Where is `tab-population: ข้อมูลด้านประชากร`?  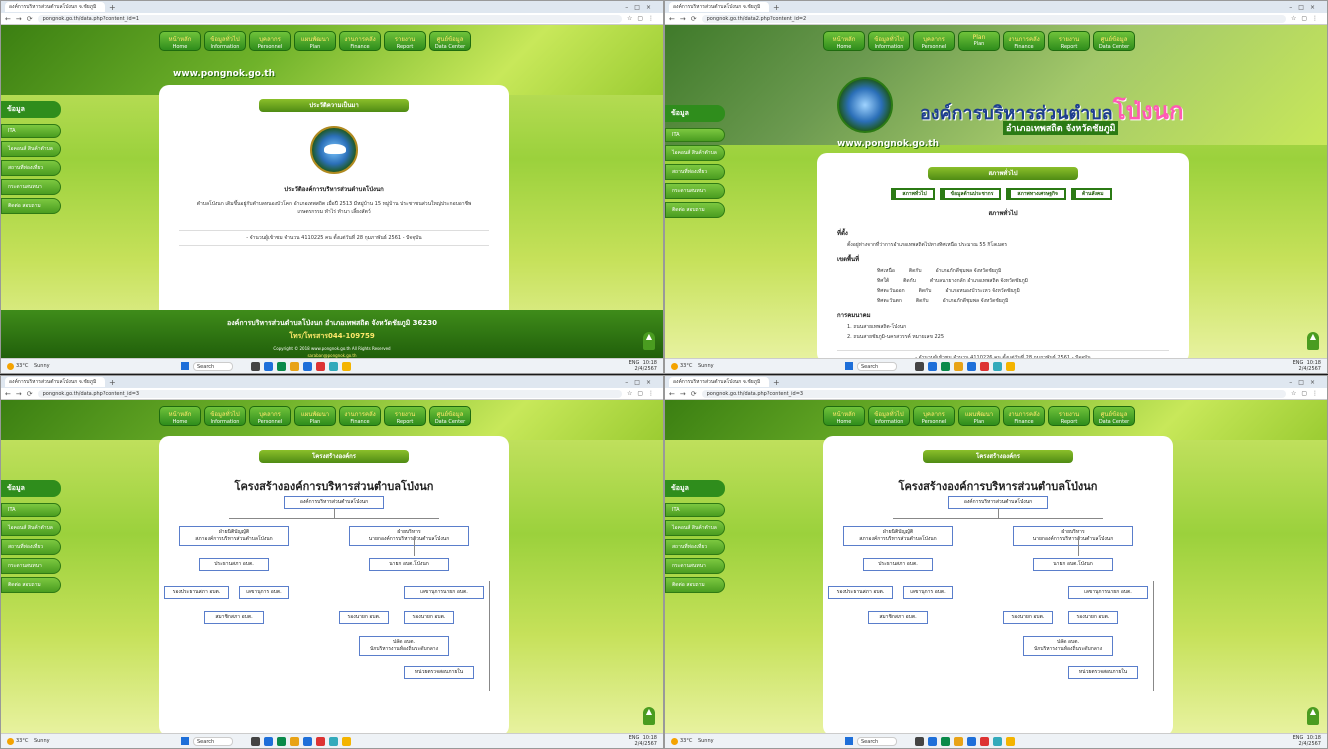
tab-population: ข้อมูลด้านประชากร is located at coordinates (972, 194).